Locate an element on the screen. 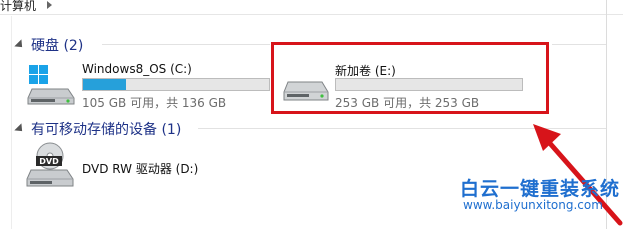 This screenshot has width=623, height=240. drive-name: Windows8_OS (C:) is located at coordinates (137, 69).